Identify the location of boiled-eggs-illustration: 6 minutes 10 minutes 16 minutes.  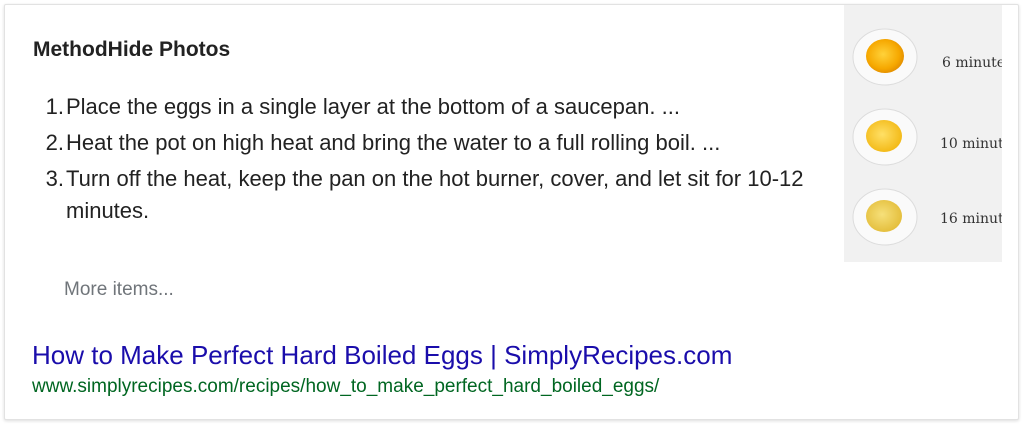
(927, 137).